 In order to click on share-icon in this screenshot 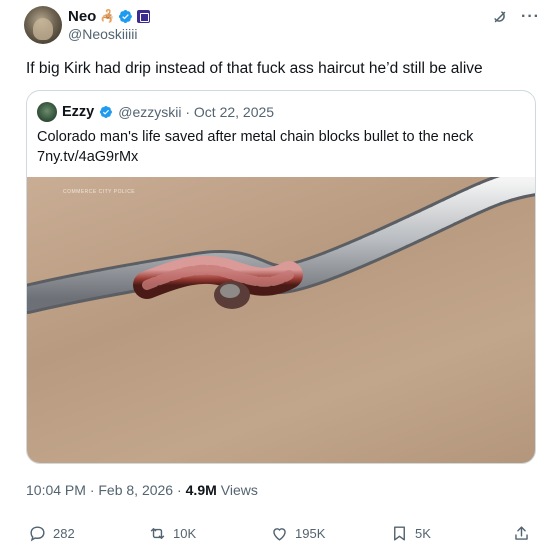, I will do `click(521, 533)`.